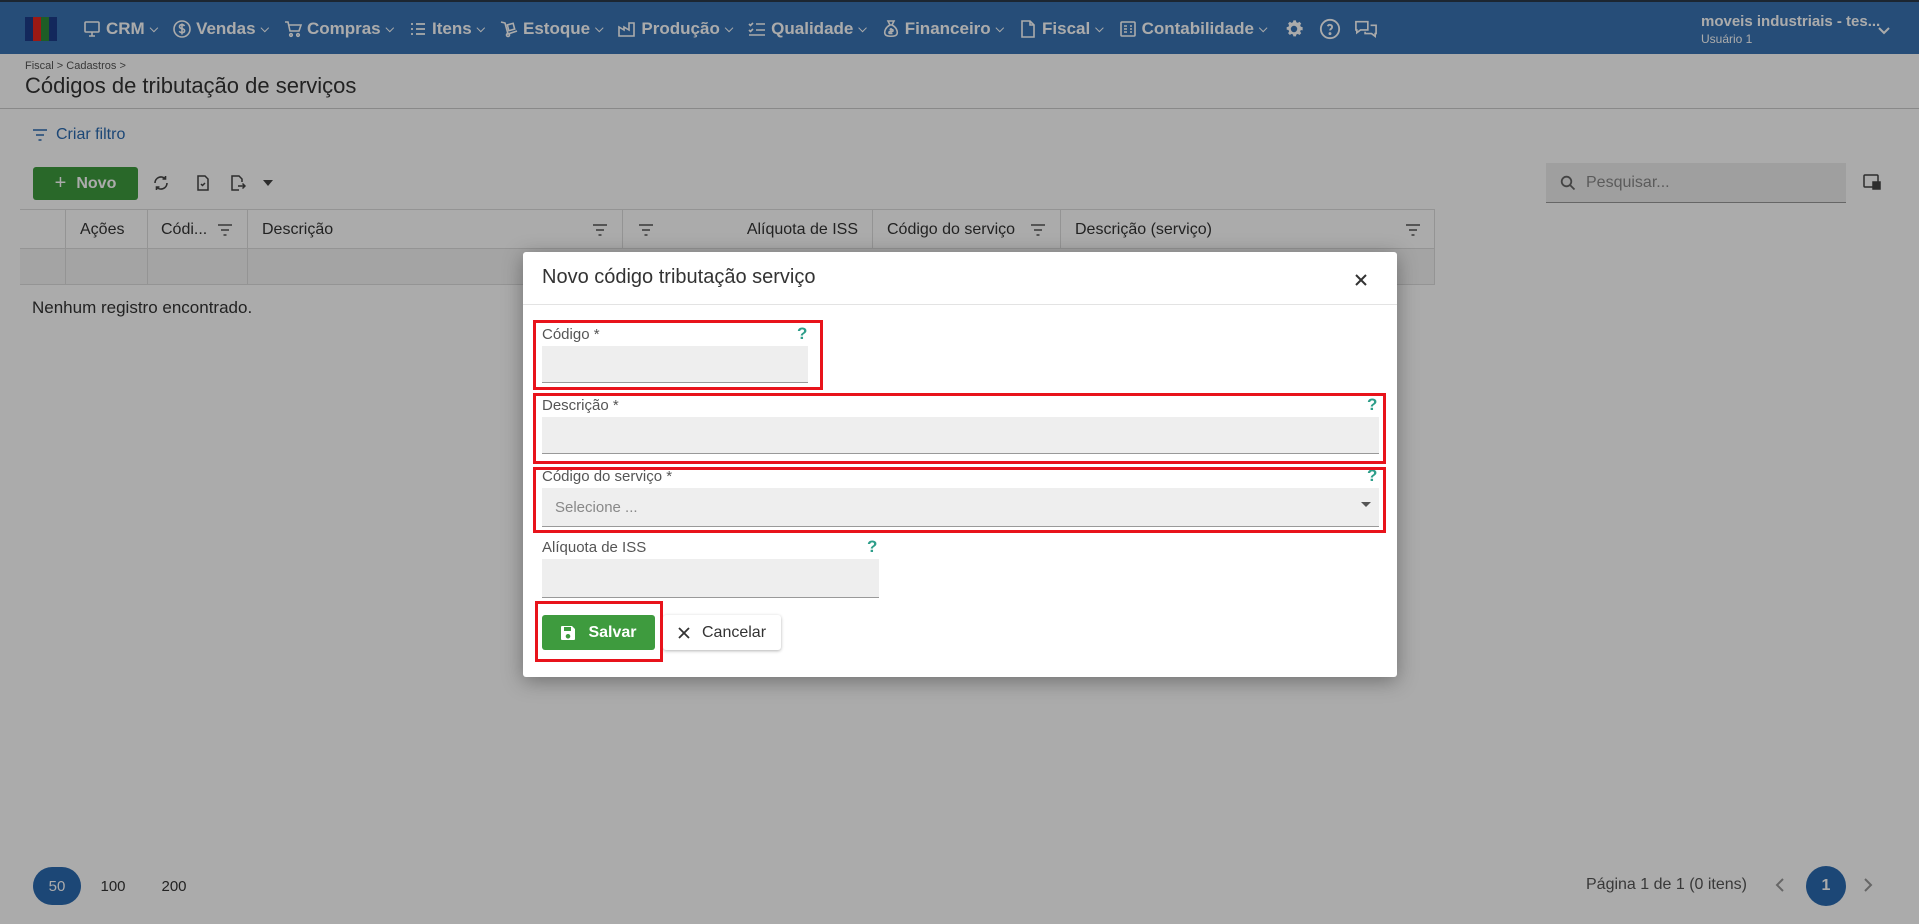 The width and height of the screenshot is (1919, 924). What do you see at coordinates (1366, 504) in the screenshot?
I see `caret-down-icon` at bounding box center [1366, 504].